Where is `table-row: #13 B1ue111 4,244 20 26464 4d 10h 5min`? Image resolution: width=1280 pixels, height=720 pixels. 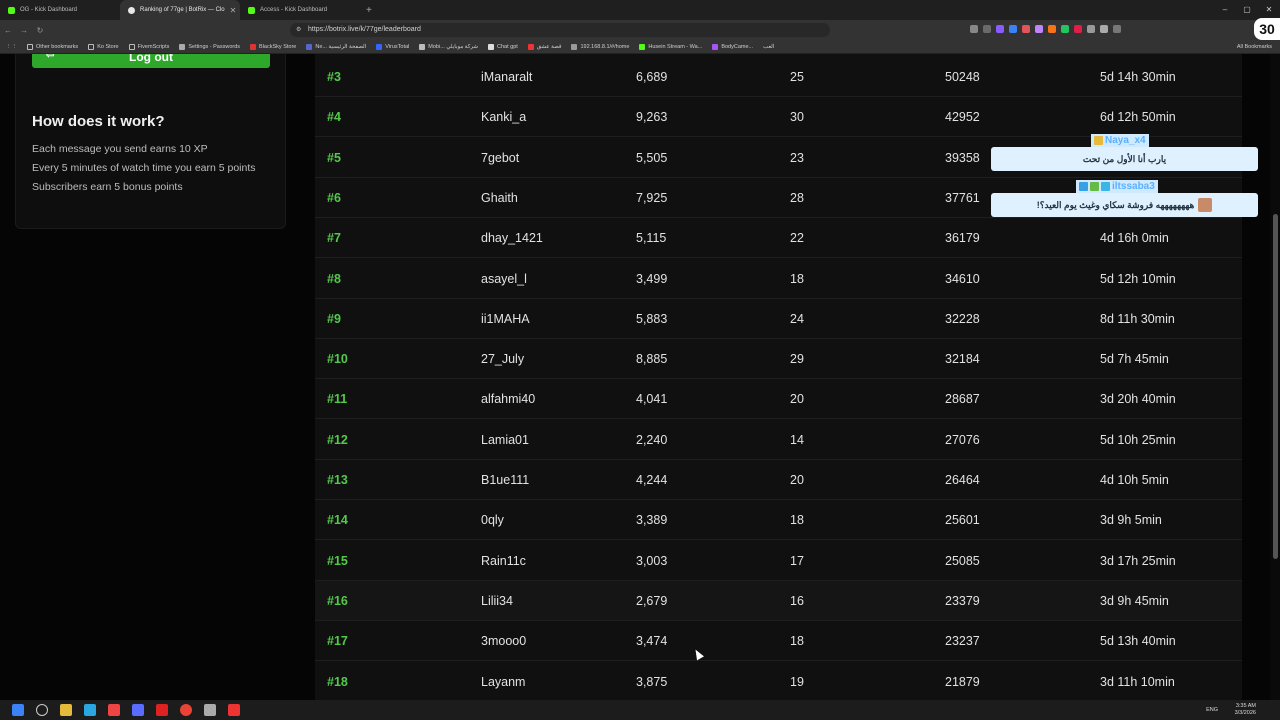
table-row: #13 B1ue111 4,244 20 26464 4d 10h 5min is located at coordinates (778, 480).